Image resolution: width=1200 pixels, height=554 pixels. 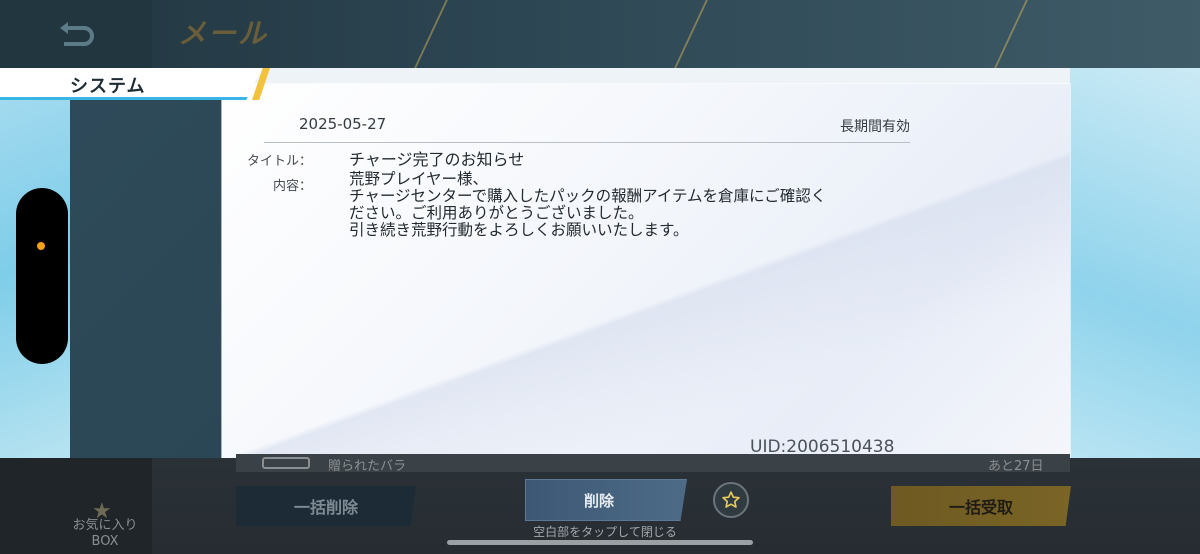 What do you see at coordinates (41, 246) in the screenshot?
I see `status-indicator-dot` at bounding box center [41, 246].